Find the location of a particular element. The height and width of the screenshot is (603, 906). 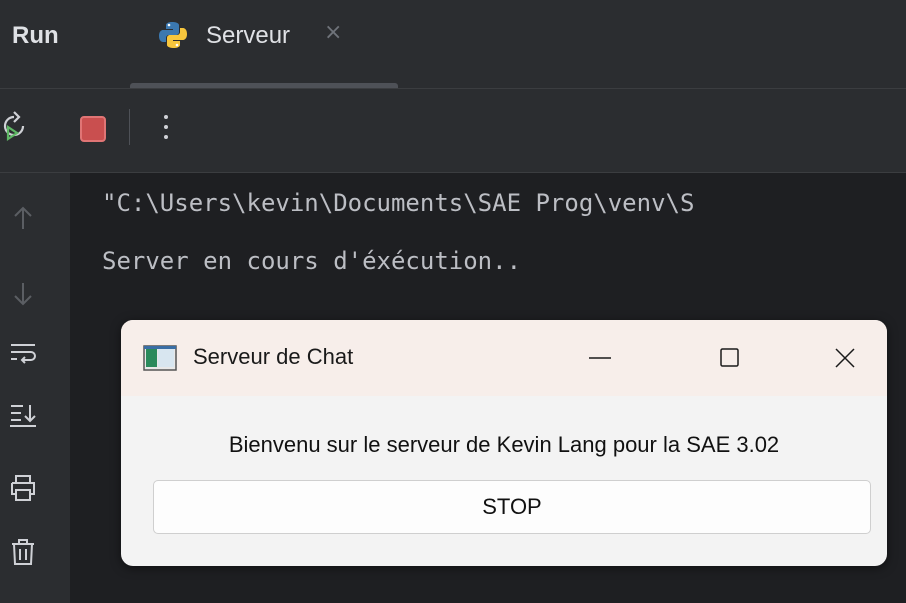

run-toolbar is located at coordinates (453, 131).